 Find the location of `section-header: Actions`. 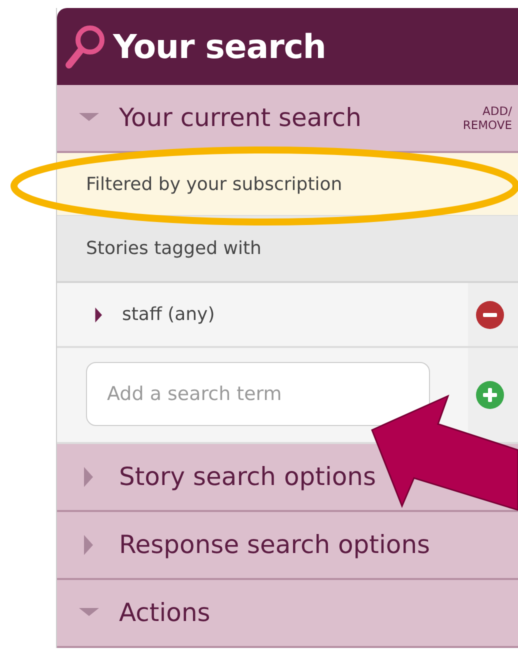

section-header: Actions is located at coordinates (287, 614).